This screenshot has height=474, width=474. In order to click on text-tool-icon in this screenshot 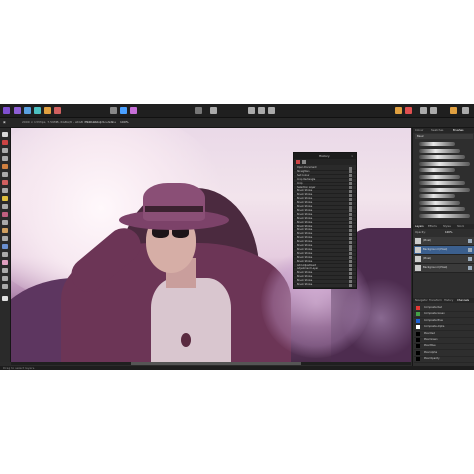, I will do `click(5, 286)`.